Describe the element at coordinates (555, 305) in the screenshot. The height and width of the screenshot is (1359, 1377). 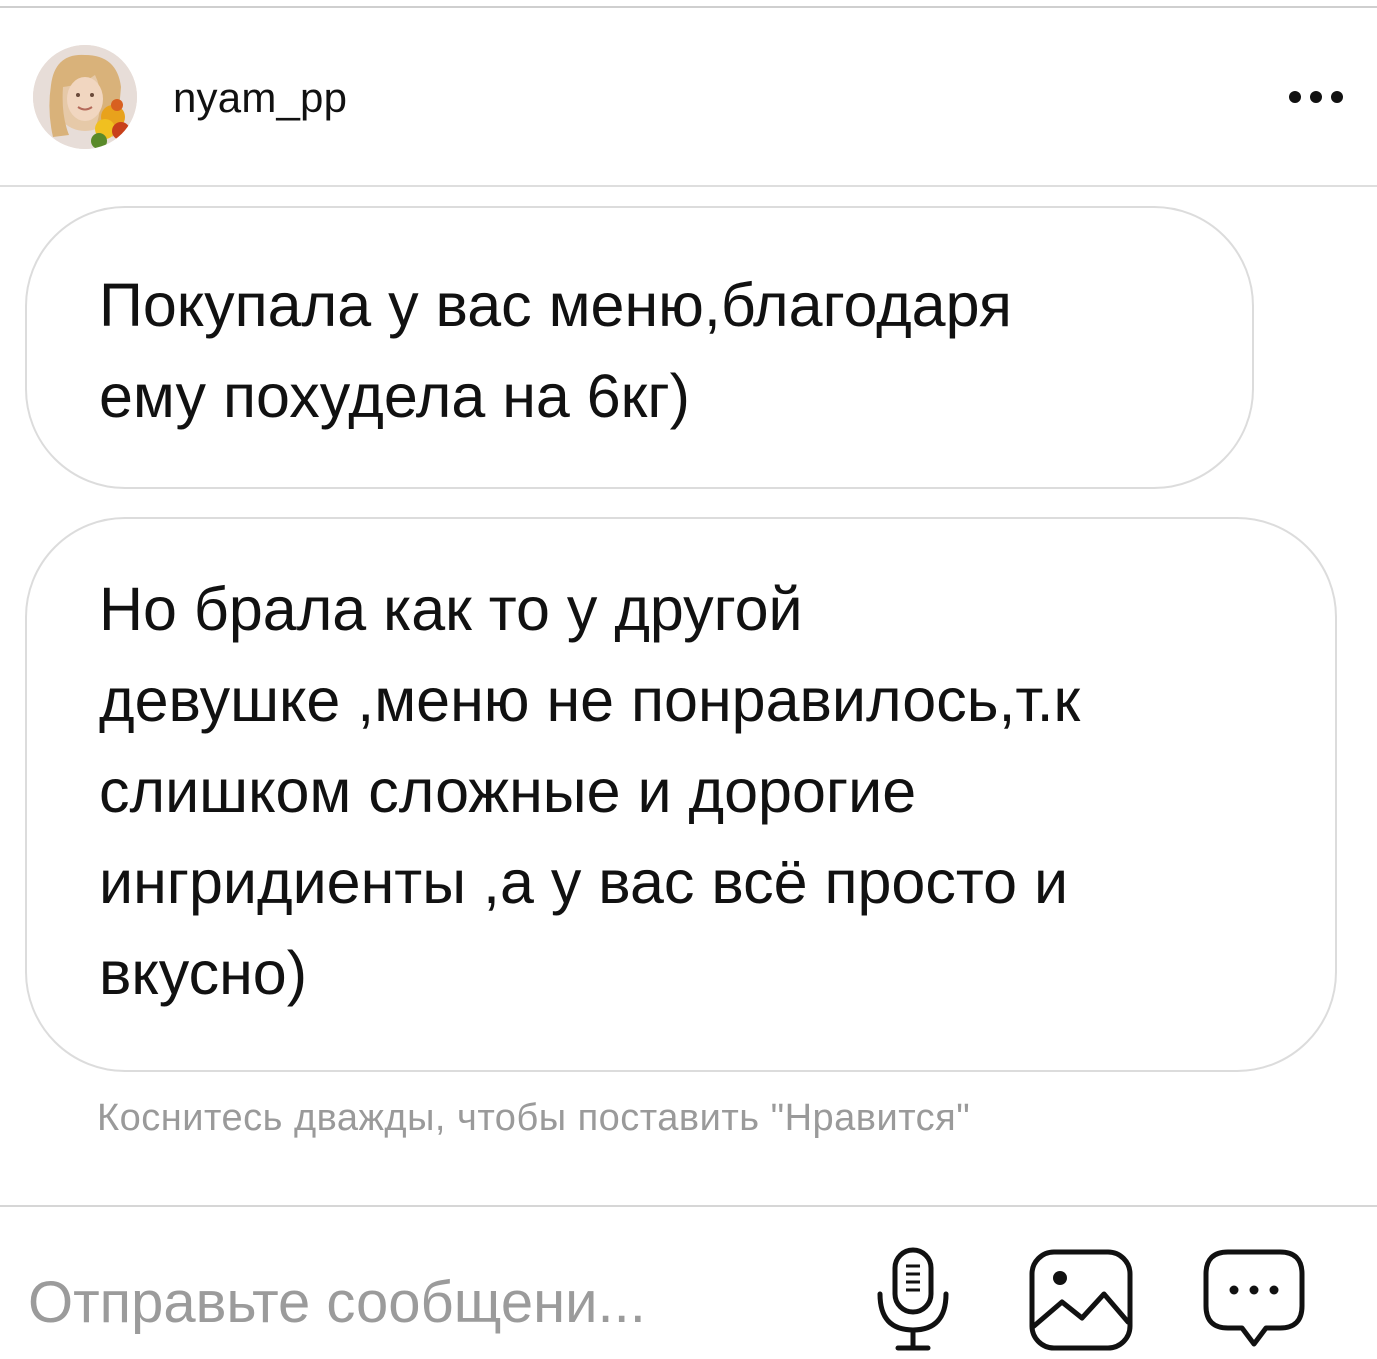
I see `message-line: Покупала у вас меню,благодаря` at that location.